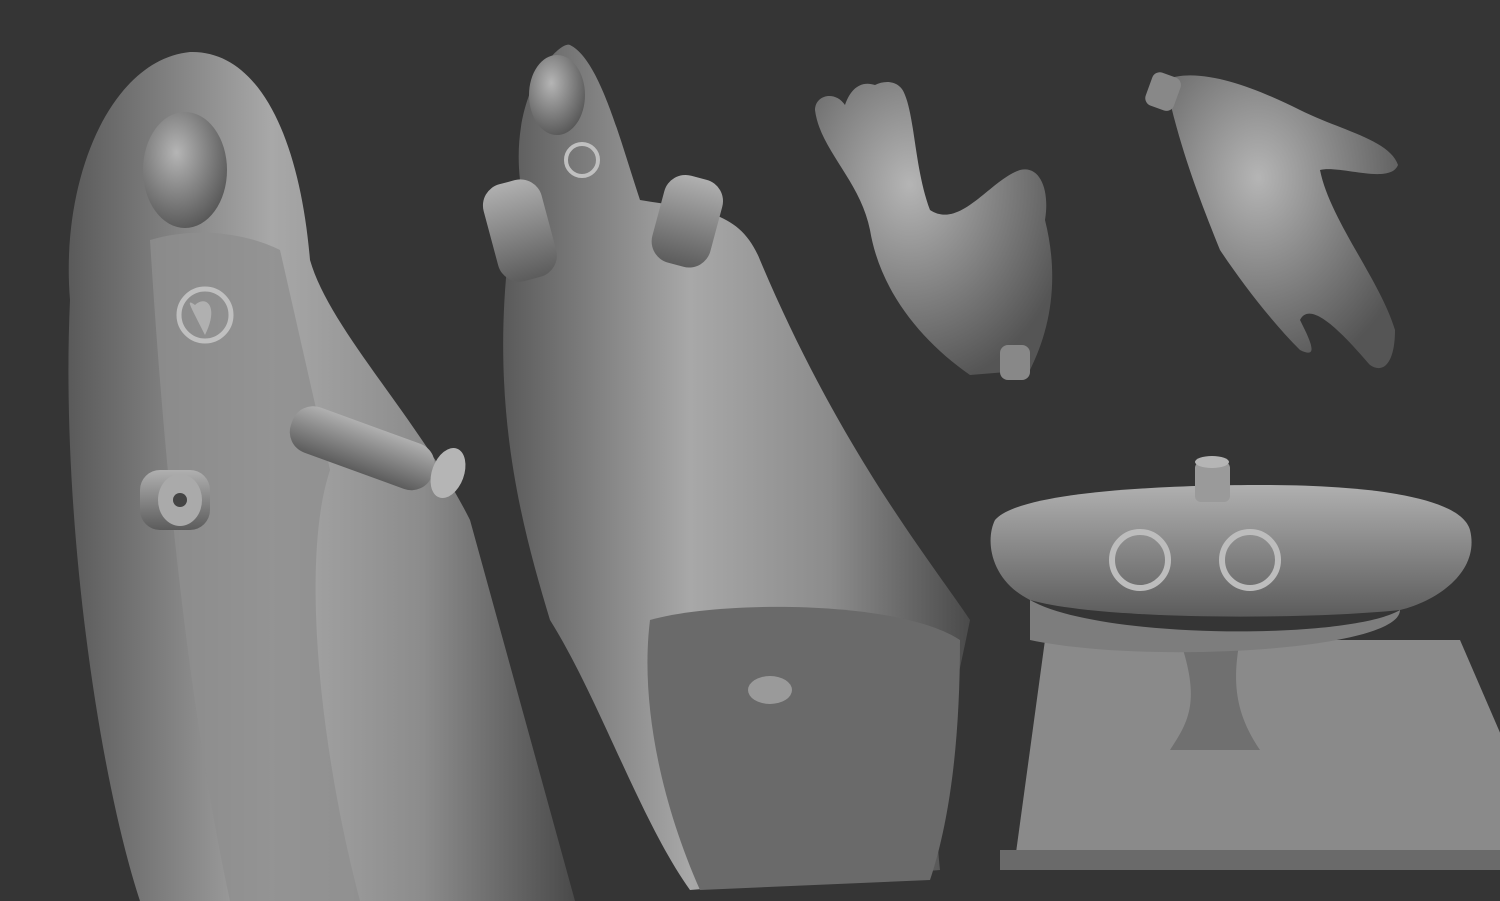  What do you see at coordinates (934, 231) in the screenshot?
I see `left-hand` at bounding box center [934, 231].